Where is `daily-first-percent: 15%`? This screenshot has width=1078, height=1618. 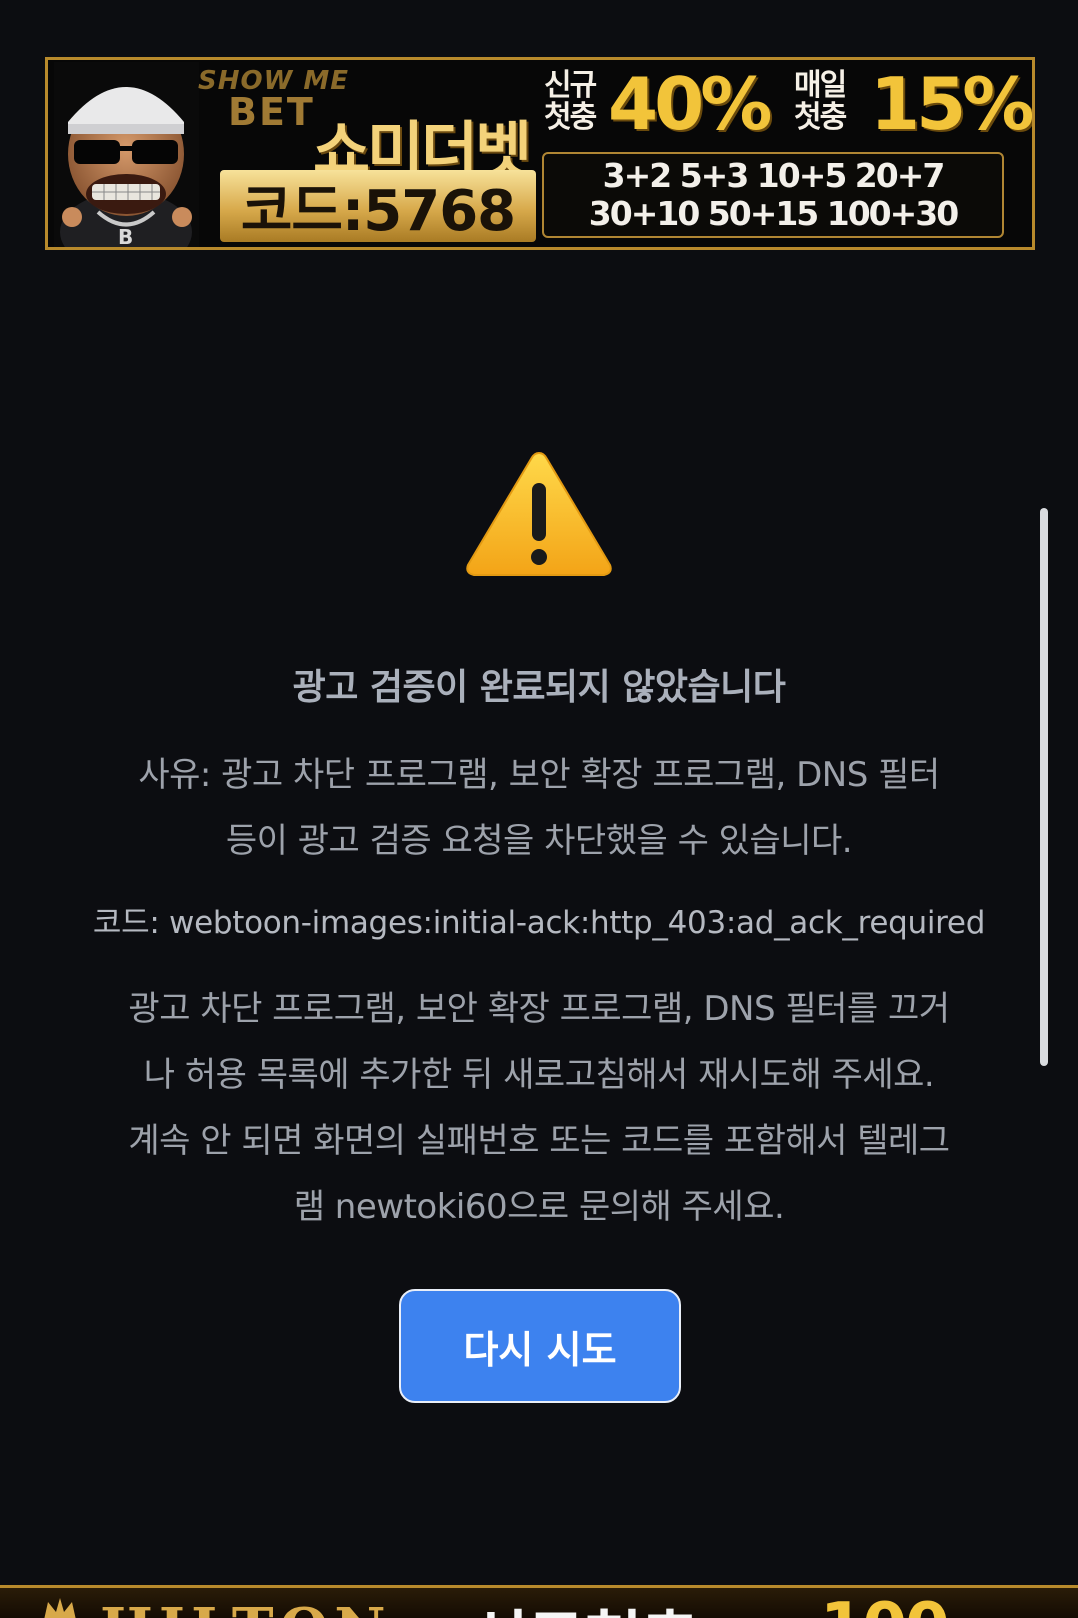
daily-first-percent: 15% is located at coordinates (951, 104).